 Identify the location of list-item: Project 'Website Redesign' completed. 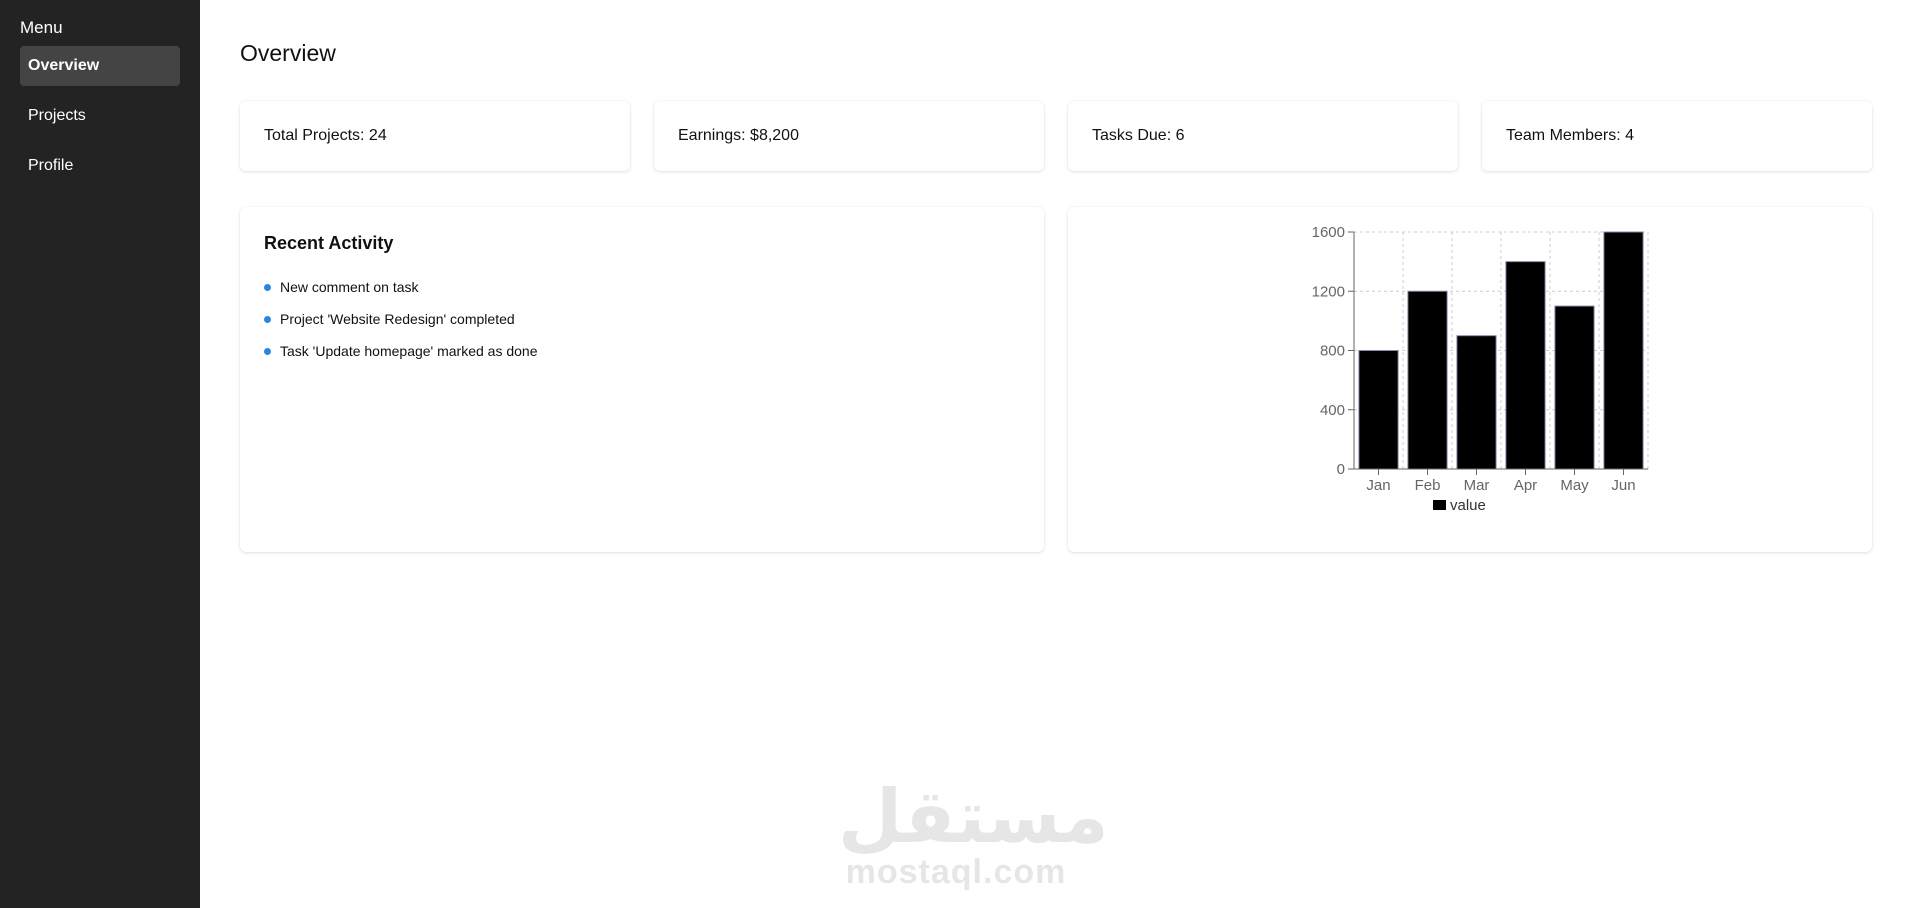
(401, 319).